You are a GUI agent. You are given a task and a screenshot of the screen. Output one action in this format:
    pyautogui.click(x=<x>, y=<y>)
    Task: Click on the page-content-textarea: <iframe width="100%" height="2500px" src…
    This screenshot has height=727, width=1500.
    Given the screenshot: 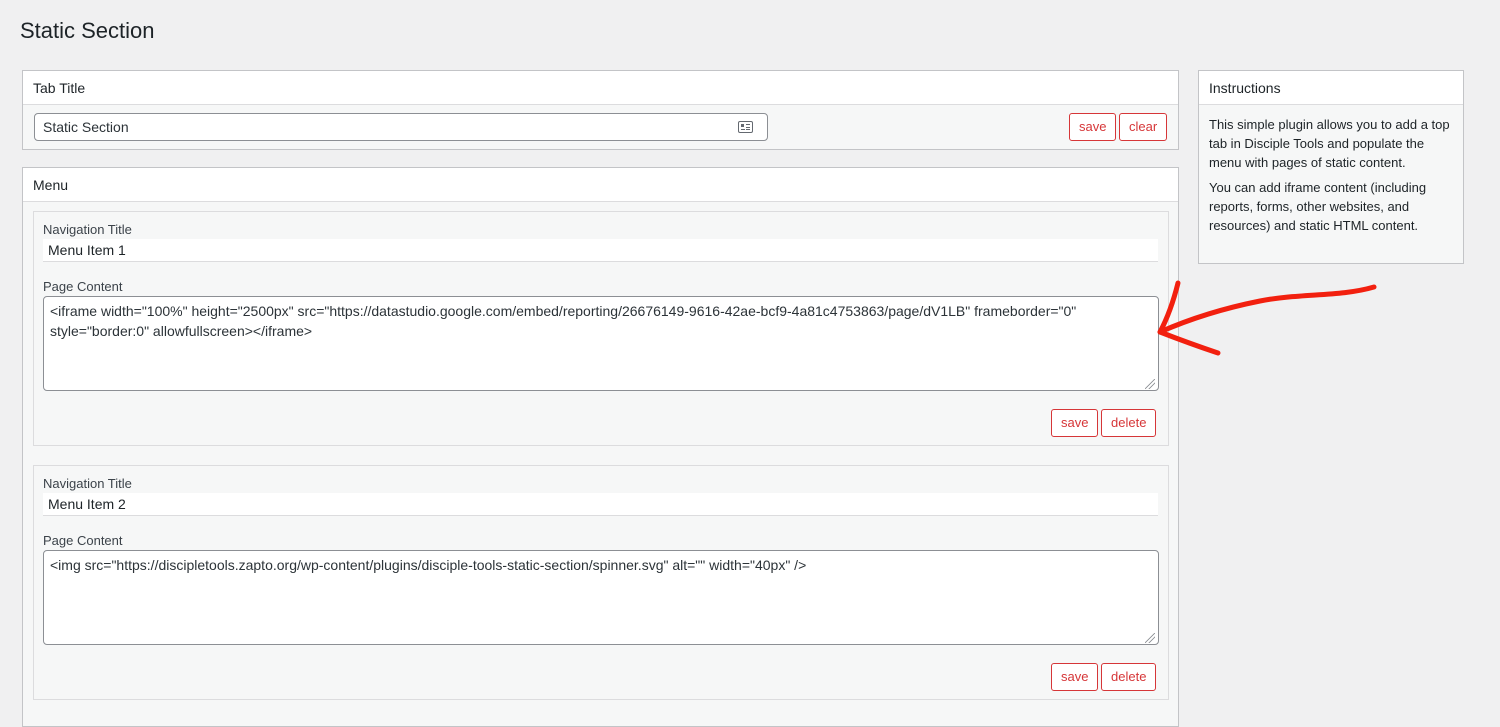 What is the action you would take?
    pyautogui.click(x=601, y=343)
    